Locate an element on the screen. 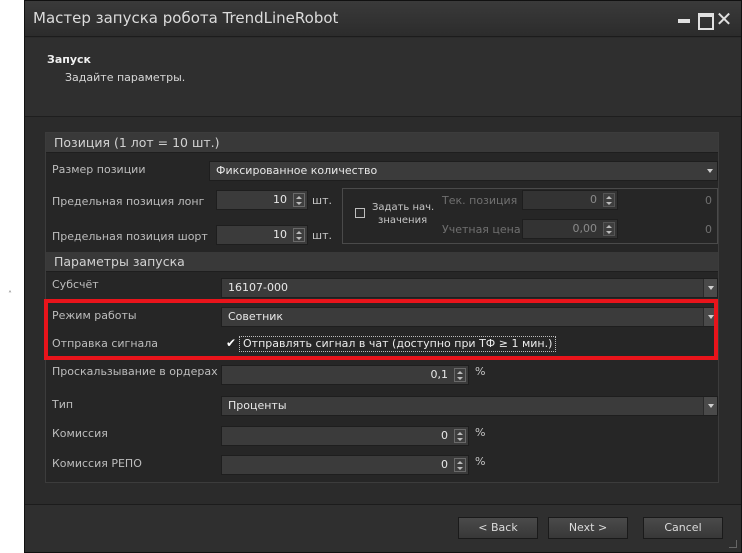 The width and height of the screenshot is (742, 553). close-icon: ✕ is located at coordinates (724, 19).